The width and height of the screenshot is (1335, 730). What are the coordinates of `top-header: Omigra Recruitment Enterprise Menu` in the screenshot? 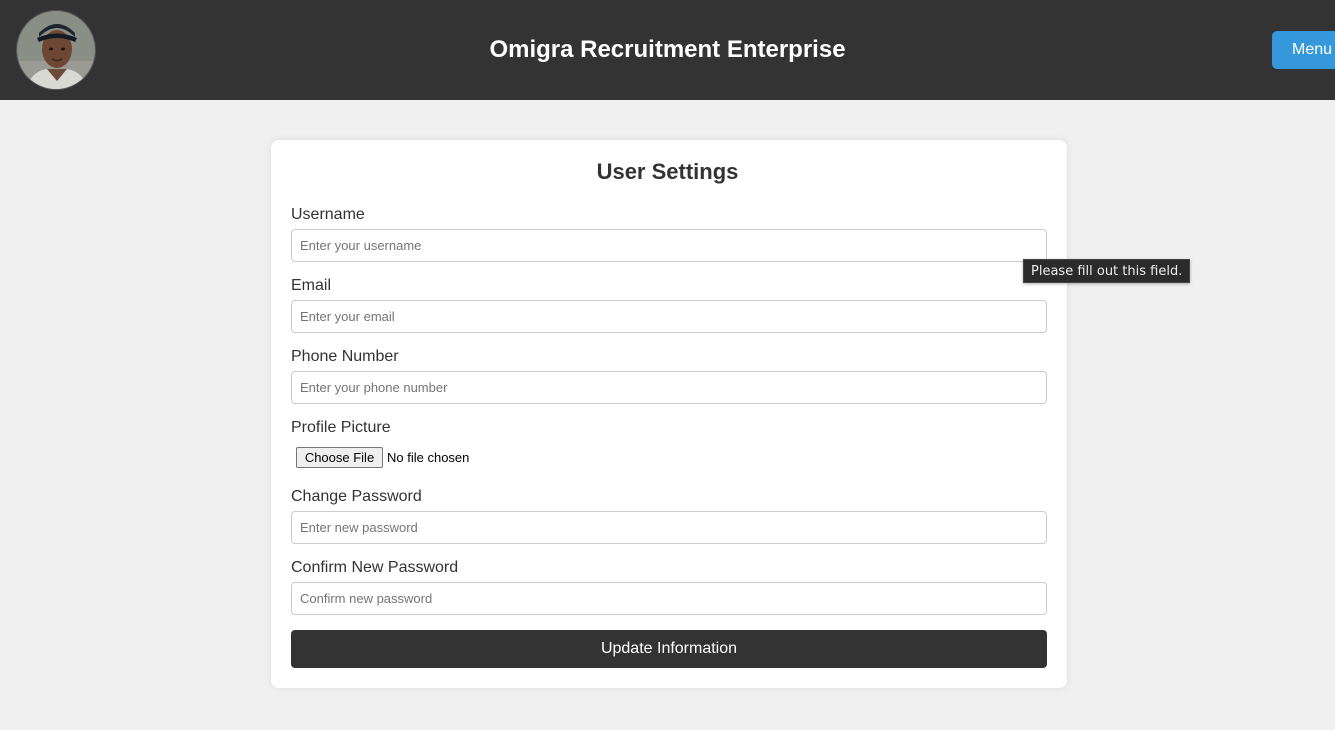 It's located at (667, 50).